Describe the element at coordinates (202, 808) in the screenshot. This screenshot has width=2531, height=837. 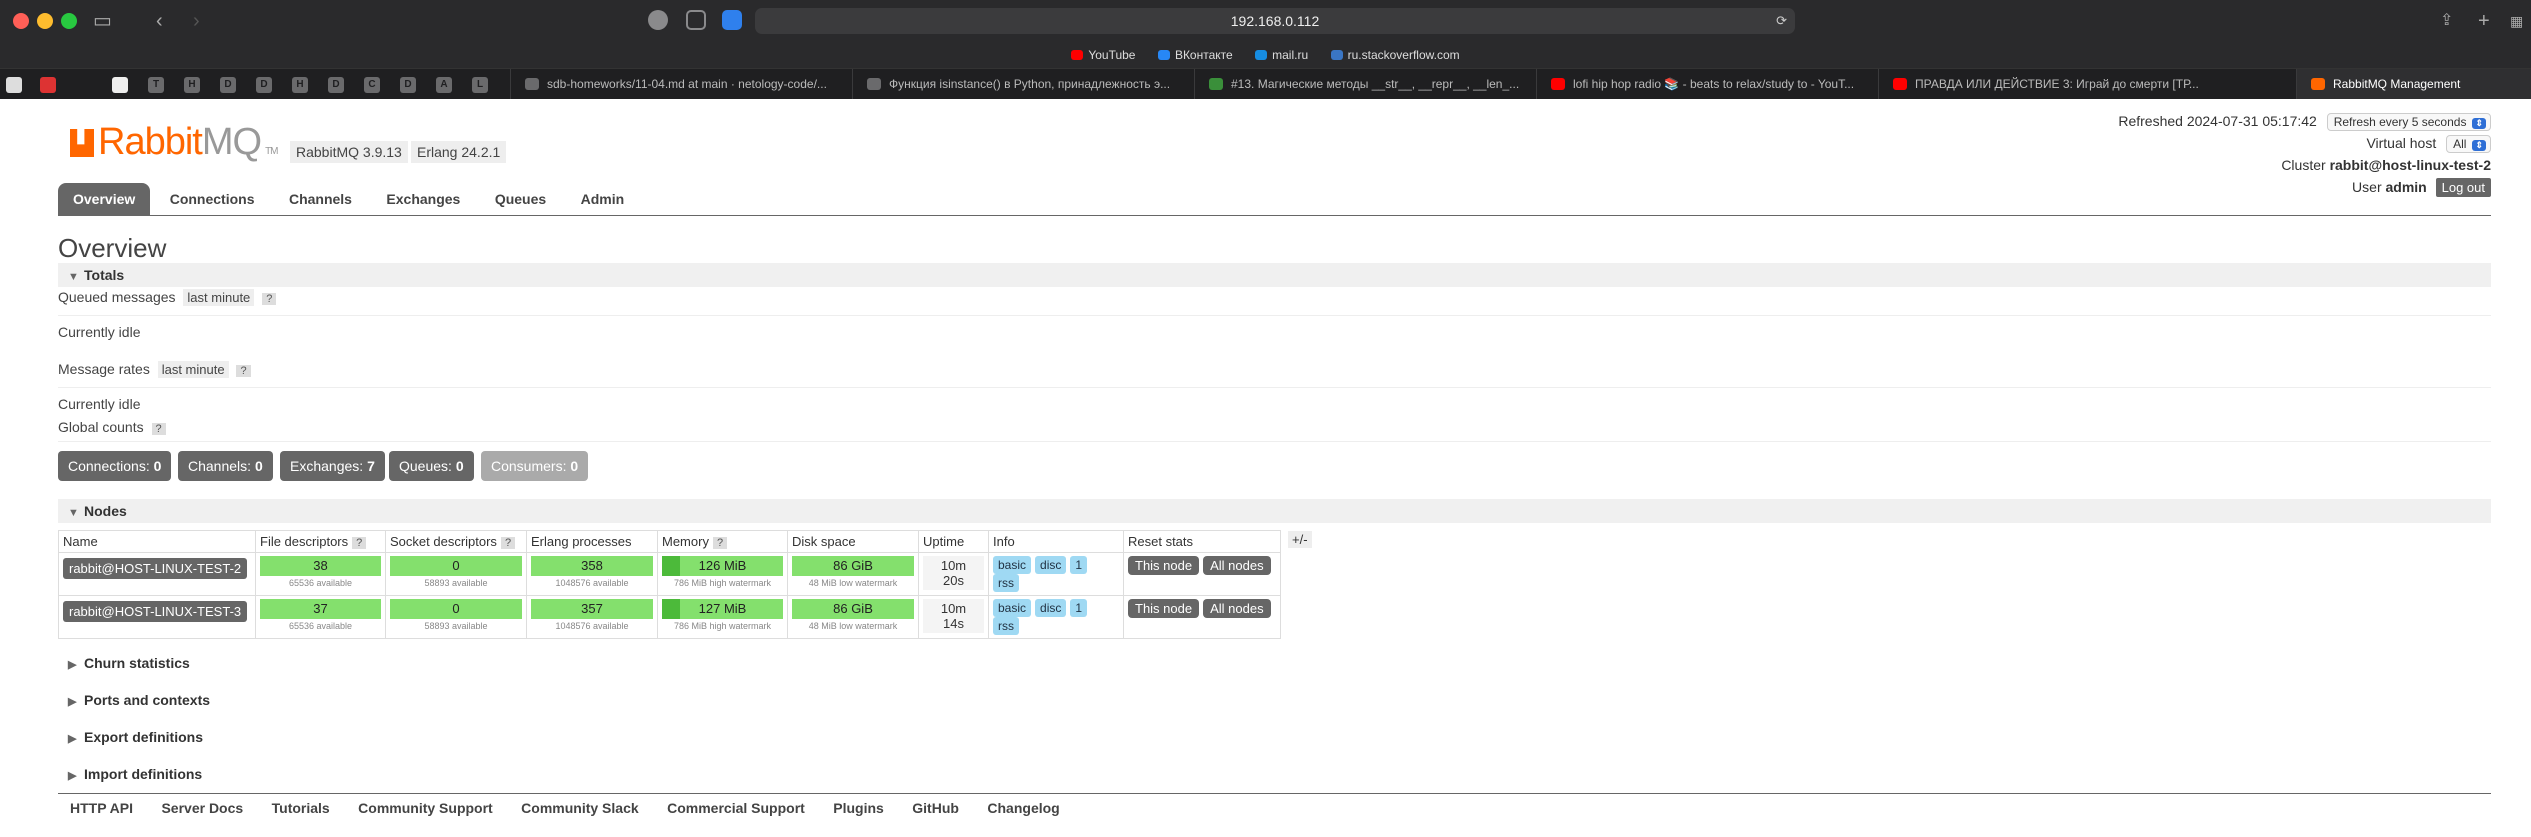
I see `footer-link-server-docs: Server Docs` at that location.